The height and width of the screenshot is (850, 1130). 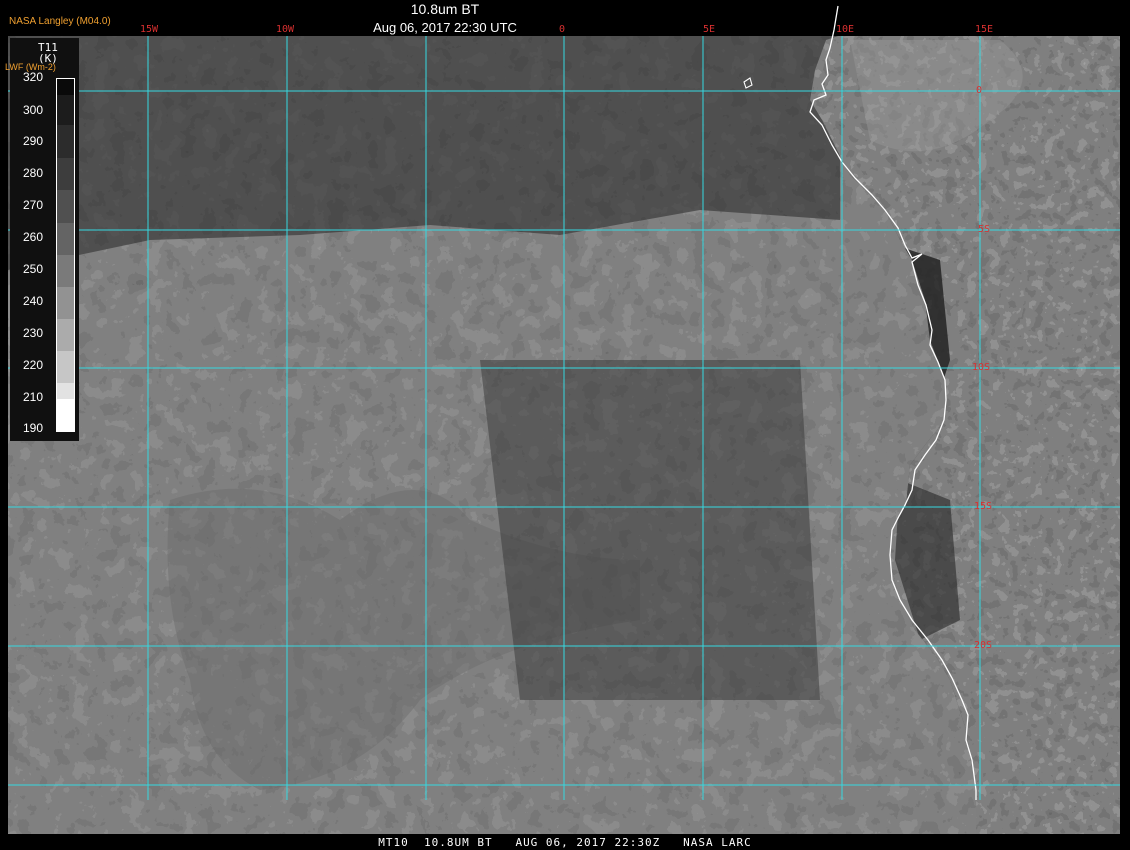 I want to click on legend-label: 230, so click(x=33, y=333).